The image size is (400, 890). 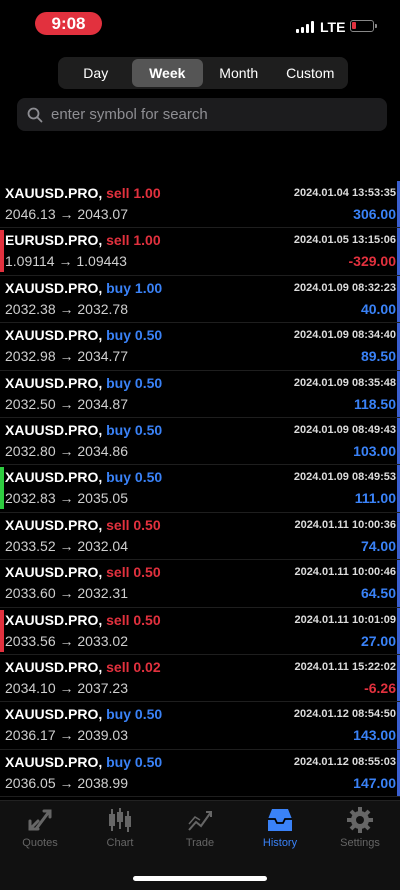 I want to click on trade-prices: 2034.10 → 2037.23, so click(x=66, y=688).